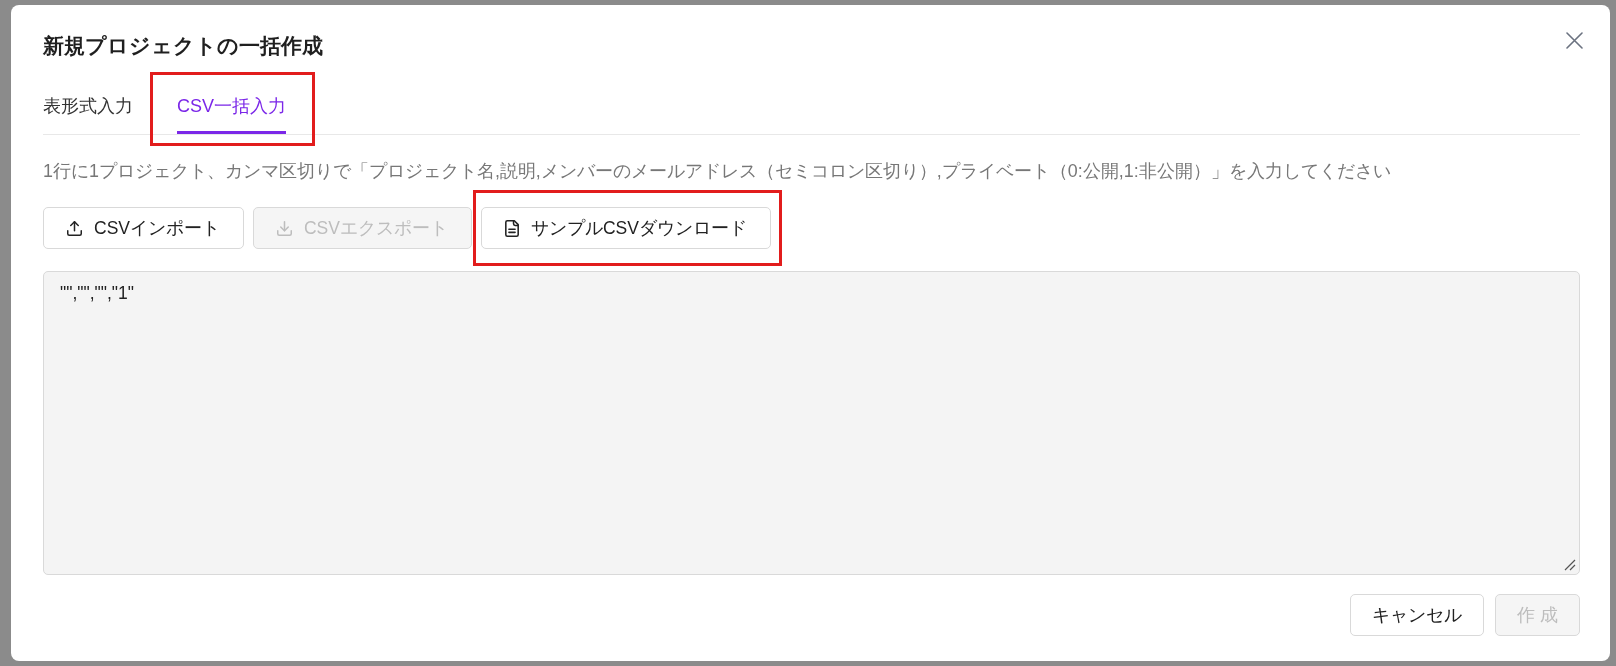 Image resolution: width=1616 pixels, height=666 pixels. I want to click on import-button: CSVインポート, so click(143, 228).